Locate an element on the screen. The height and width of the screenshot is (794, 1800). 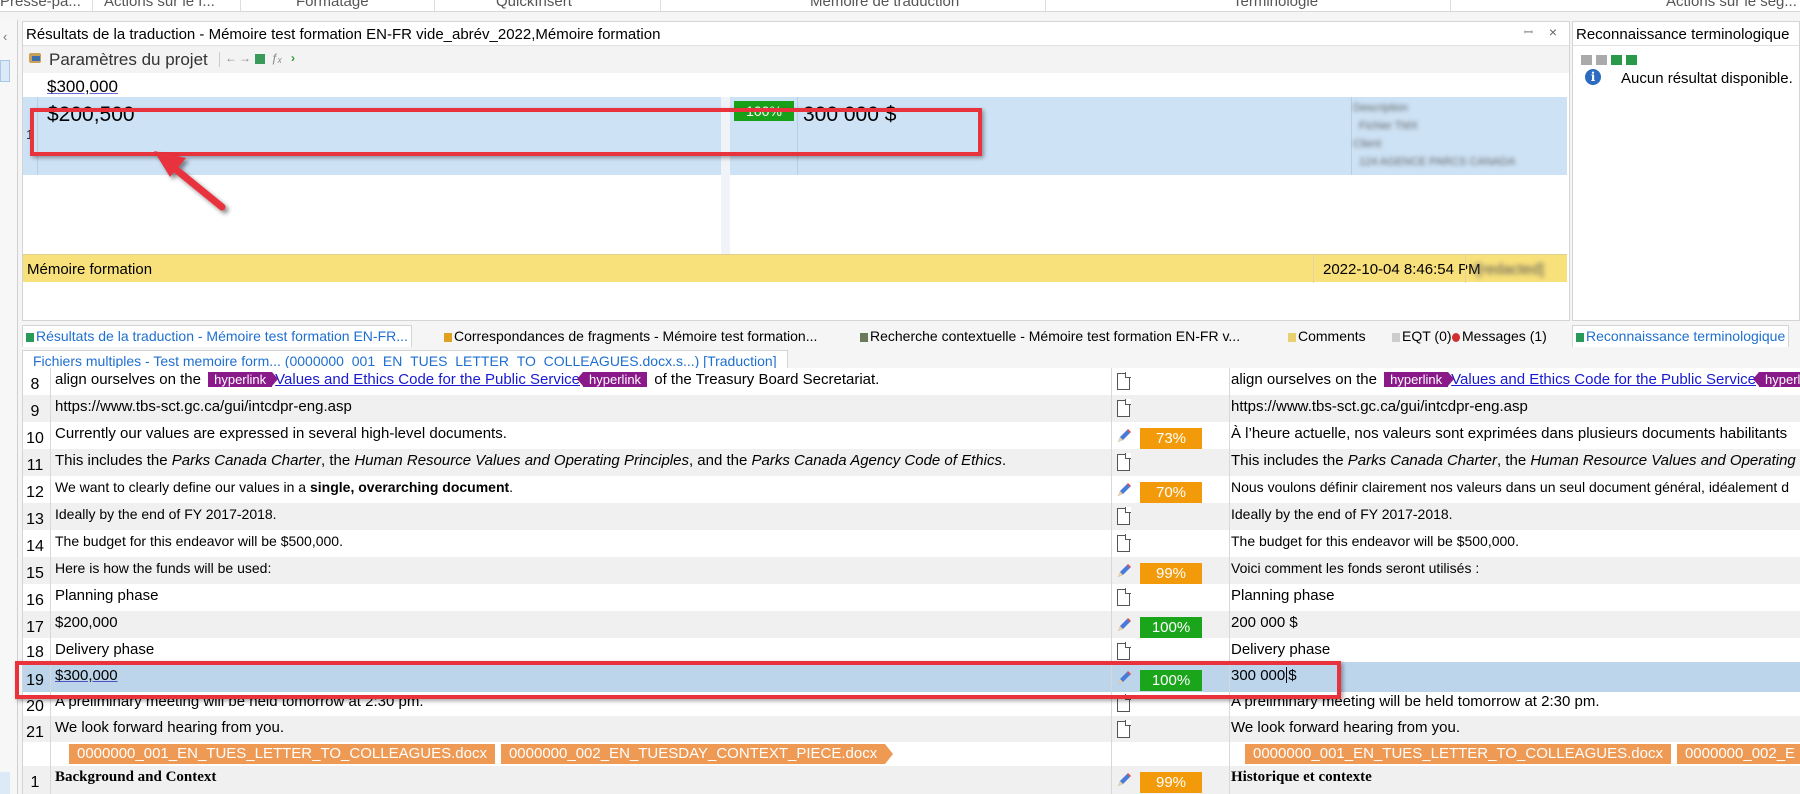
target-cell: Planning phase is located at coordinates (1515, 595).